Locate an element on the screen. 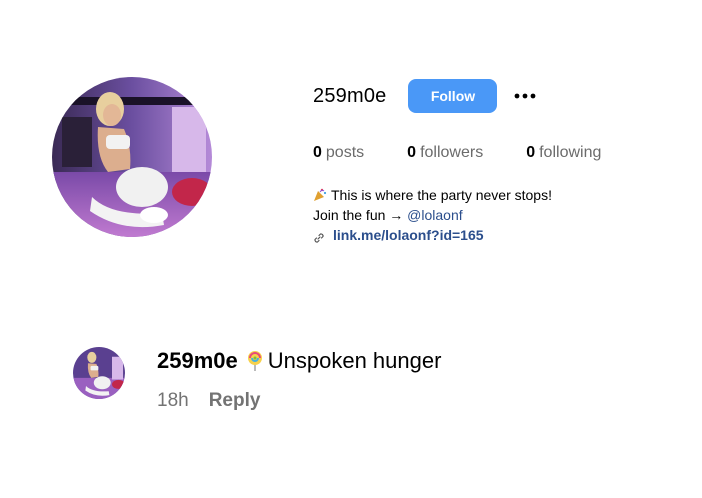 The width and height of the screenshot is (702, 498). stat-followers: 0 followers is located at coordinates (445, 153).